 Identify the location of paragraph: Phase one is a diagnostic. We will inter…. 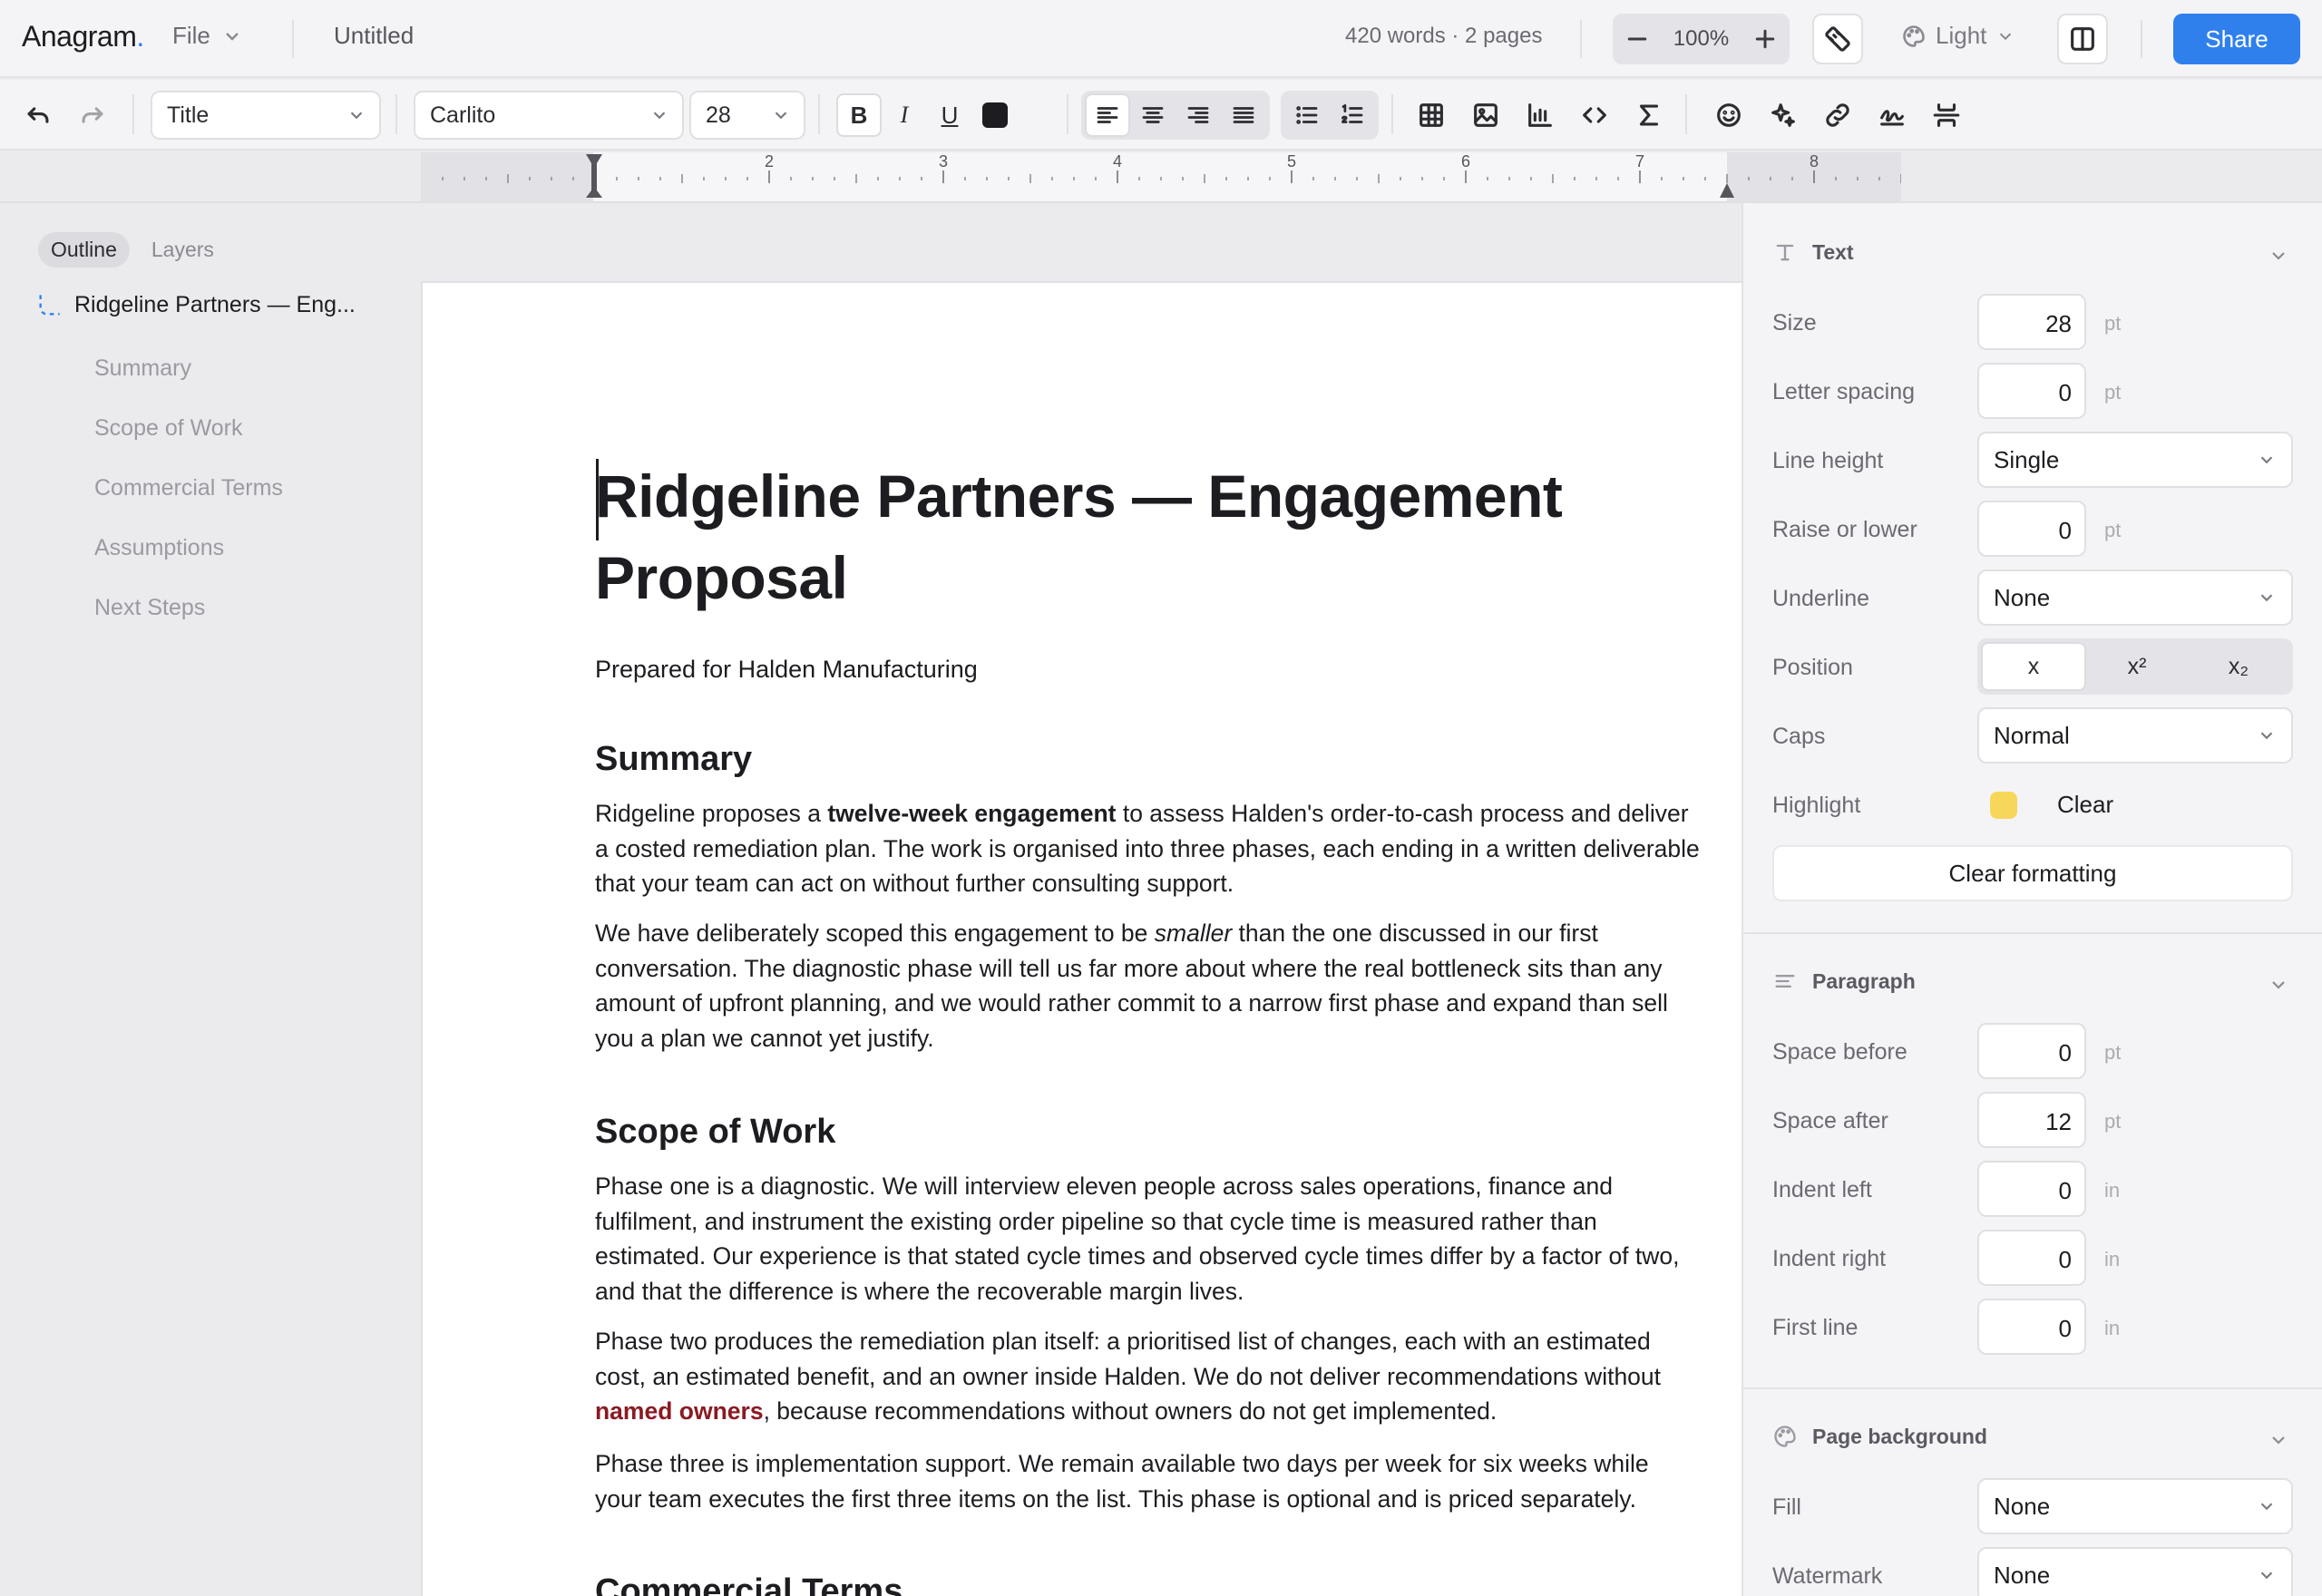
(1148, 1239).